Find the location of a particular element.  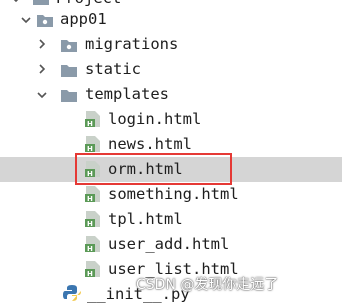

tree-item-templates: templates is located at coordinates (171, 94).